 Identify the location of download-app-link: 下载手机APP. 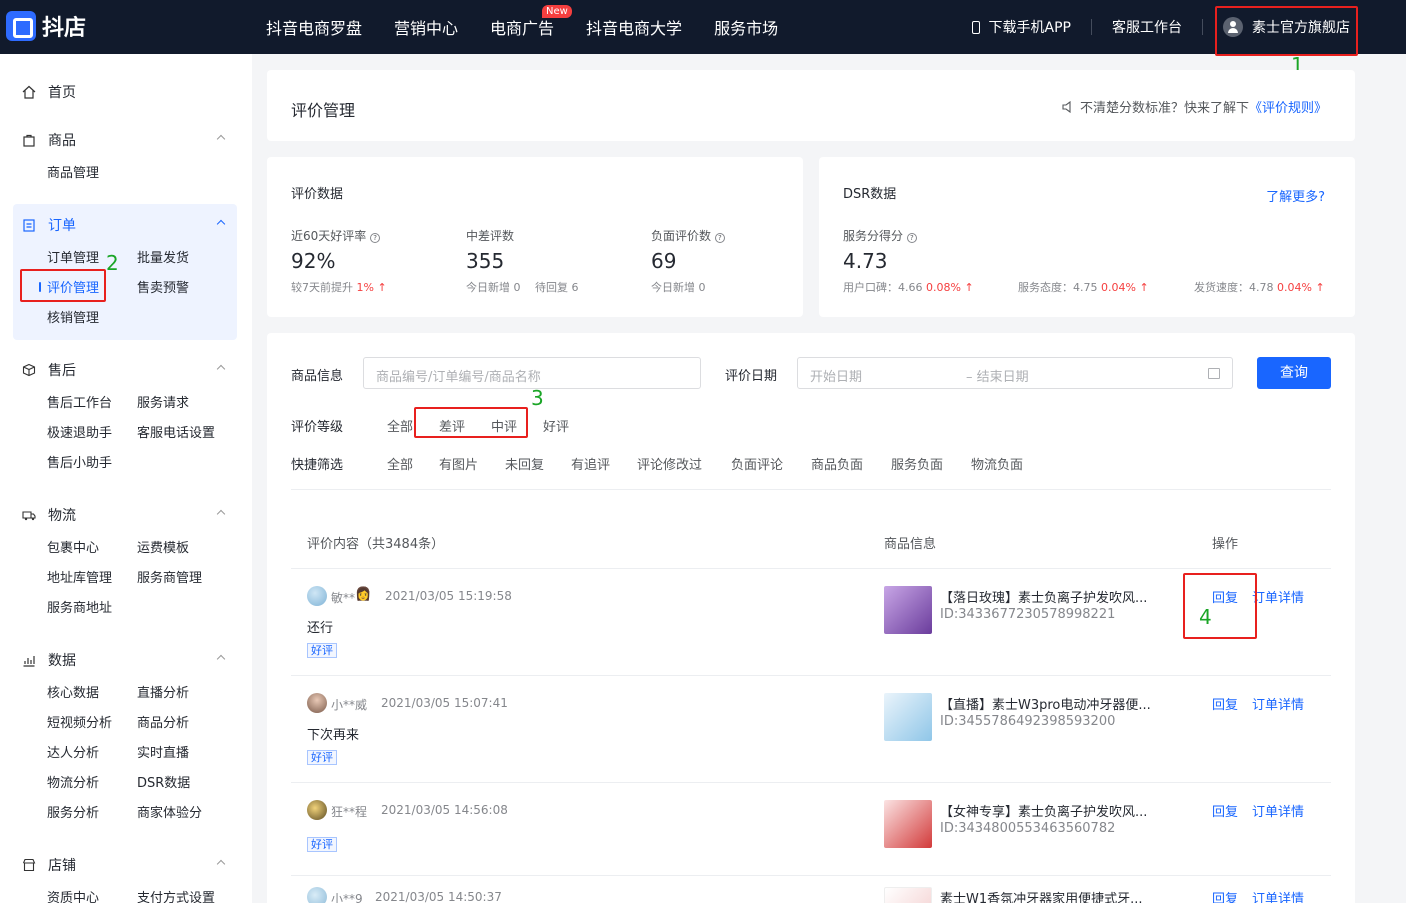
(1021, 27).